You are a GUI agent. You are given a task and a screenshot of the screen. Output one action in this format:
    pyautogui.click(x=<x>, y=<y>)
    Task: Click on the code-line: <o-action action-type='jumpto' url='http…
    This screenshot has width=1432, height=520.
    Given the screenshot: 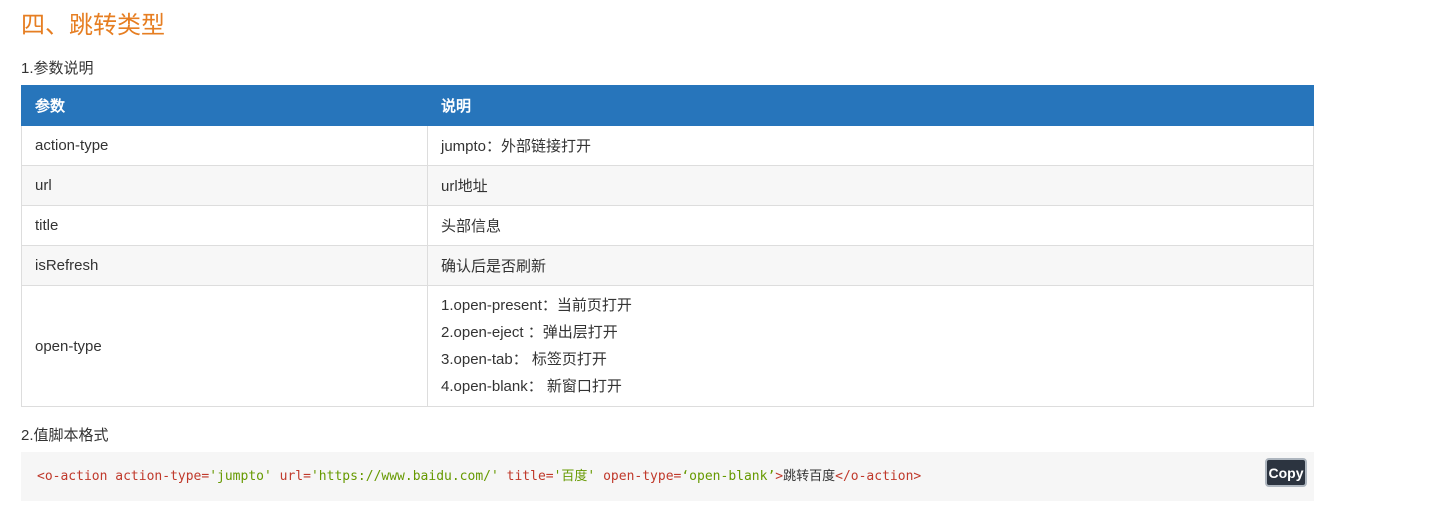 What is the action you would take?
    pyautogui.click(x=479, y=477)
    